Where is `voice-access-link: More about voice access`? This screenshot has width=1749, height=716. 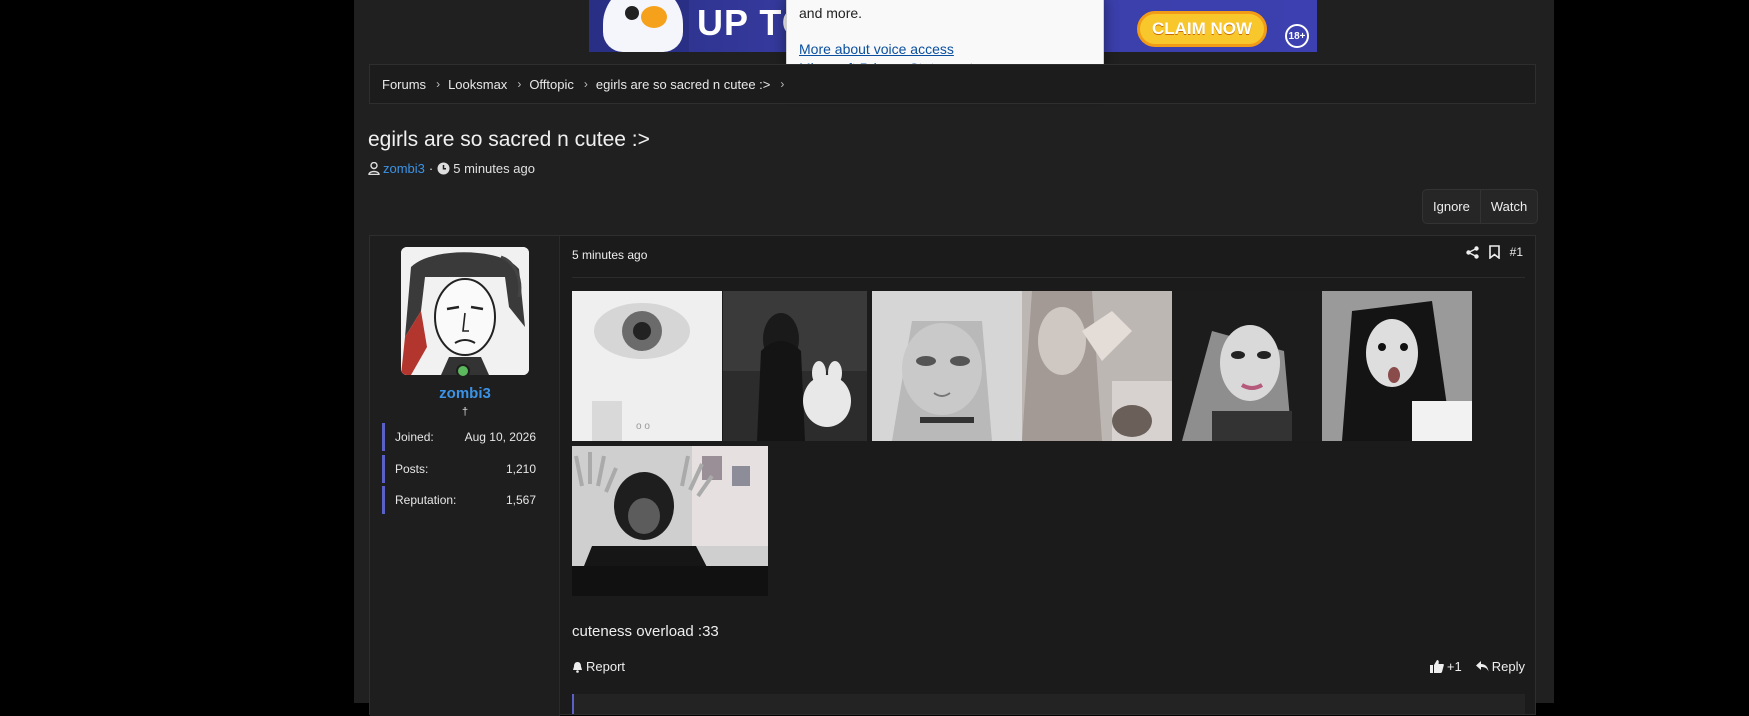 voice-access-link: More about voice access is located at coordinates (876, 49).